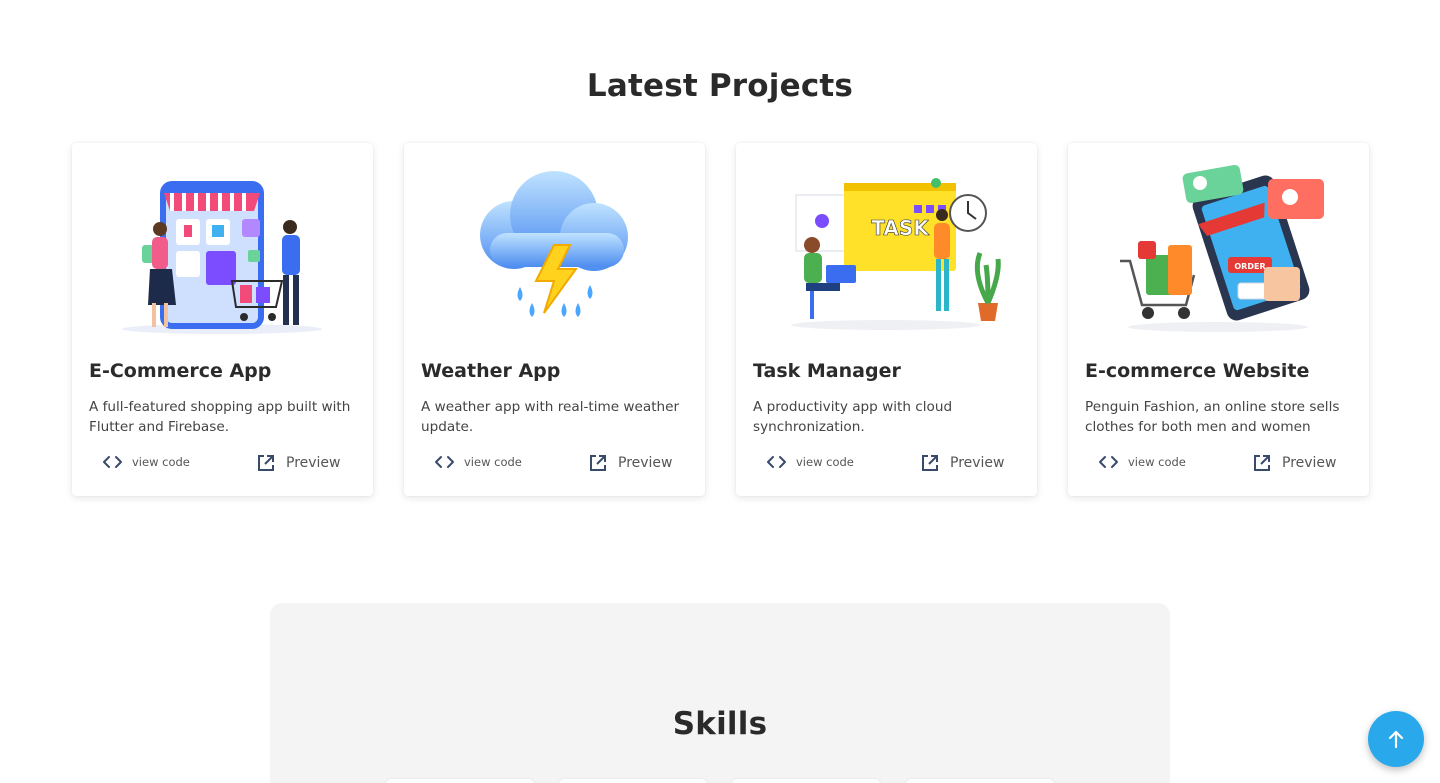 The height and width of the screenshot is (783, 1440). What do you see at coordinates (222, 248) in the screenshot?
I see `shopping-app-illustration` at bounding box center [222, 248].